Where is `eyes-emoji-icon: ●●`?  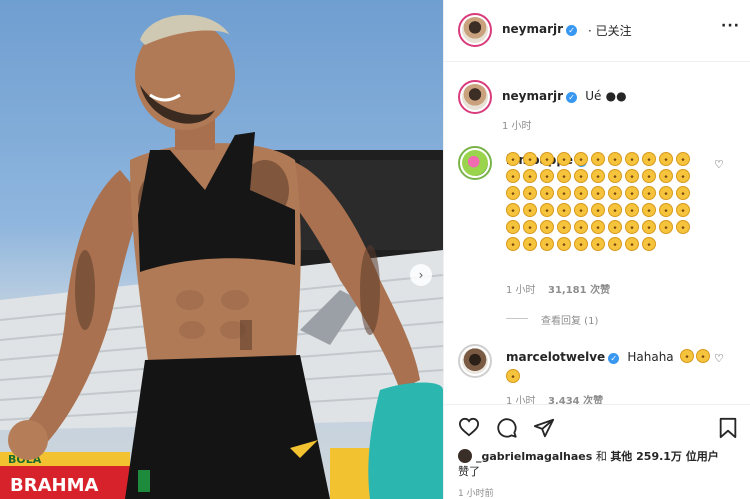 eyes-emoji-icon: ●● is located at coordinates (616, 96).